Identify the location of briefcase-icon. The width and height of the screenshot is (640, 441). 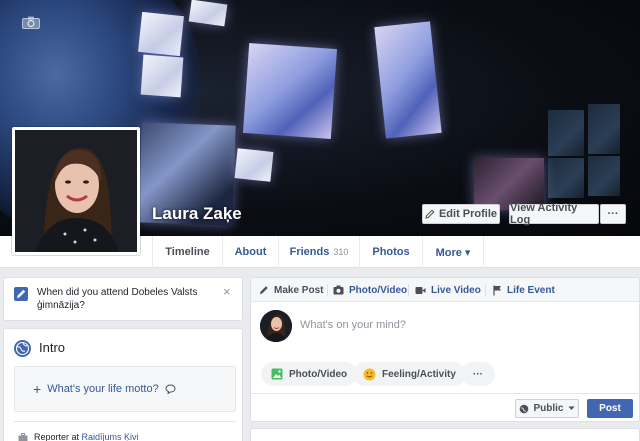
(23, 436).